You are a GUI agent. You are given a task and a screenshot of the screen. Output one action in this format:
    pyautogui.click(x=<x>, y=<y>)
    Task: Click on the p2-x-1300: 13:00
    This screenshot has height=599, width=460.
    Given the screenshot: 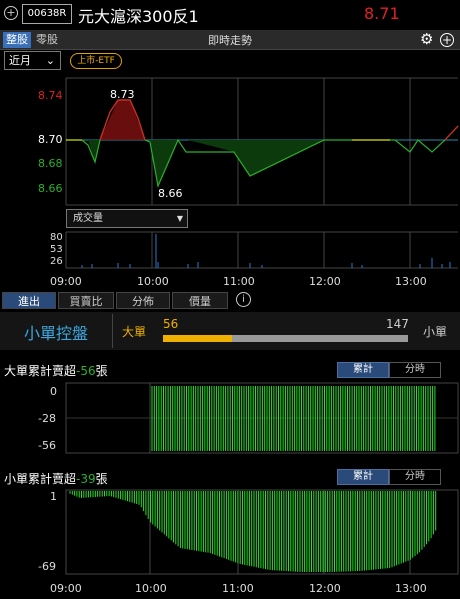 What is the action you would take?
    pyautogui.click(x=411, y=588)
    